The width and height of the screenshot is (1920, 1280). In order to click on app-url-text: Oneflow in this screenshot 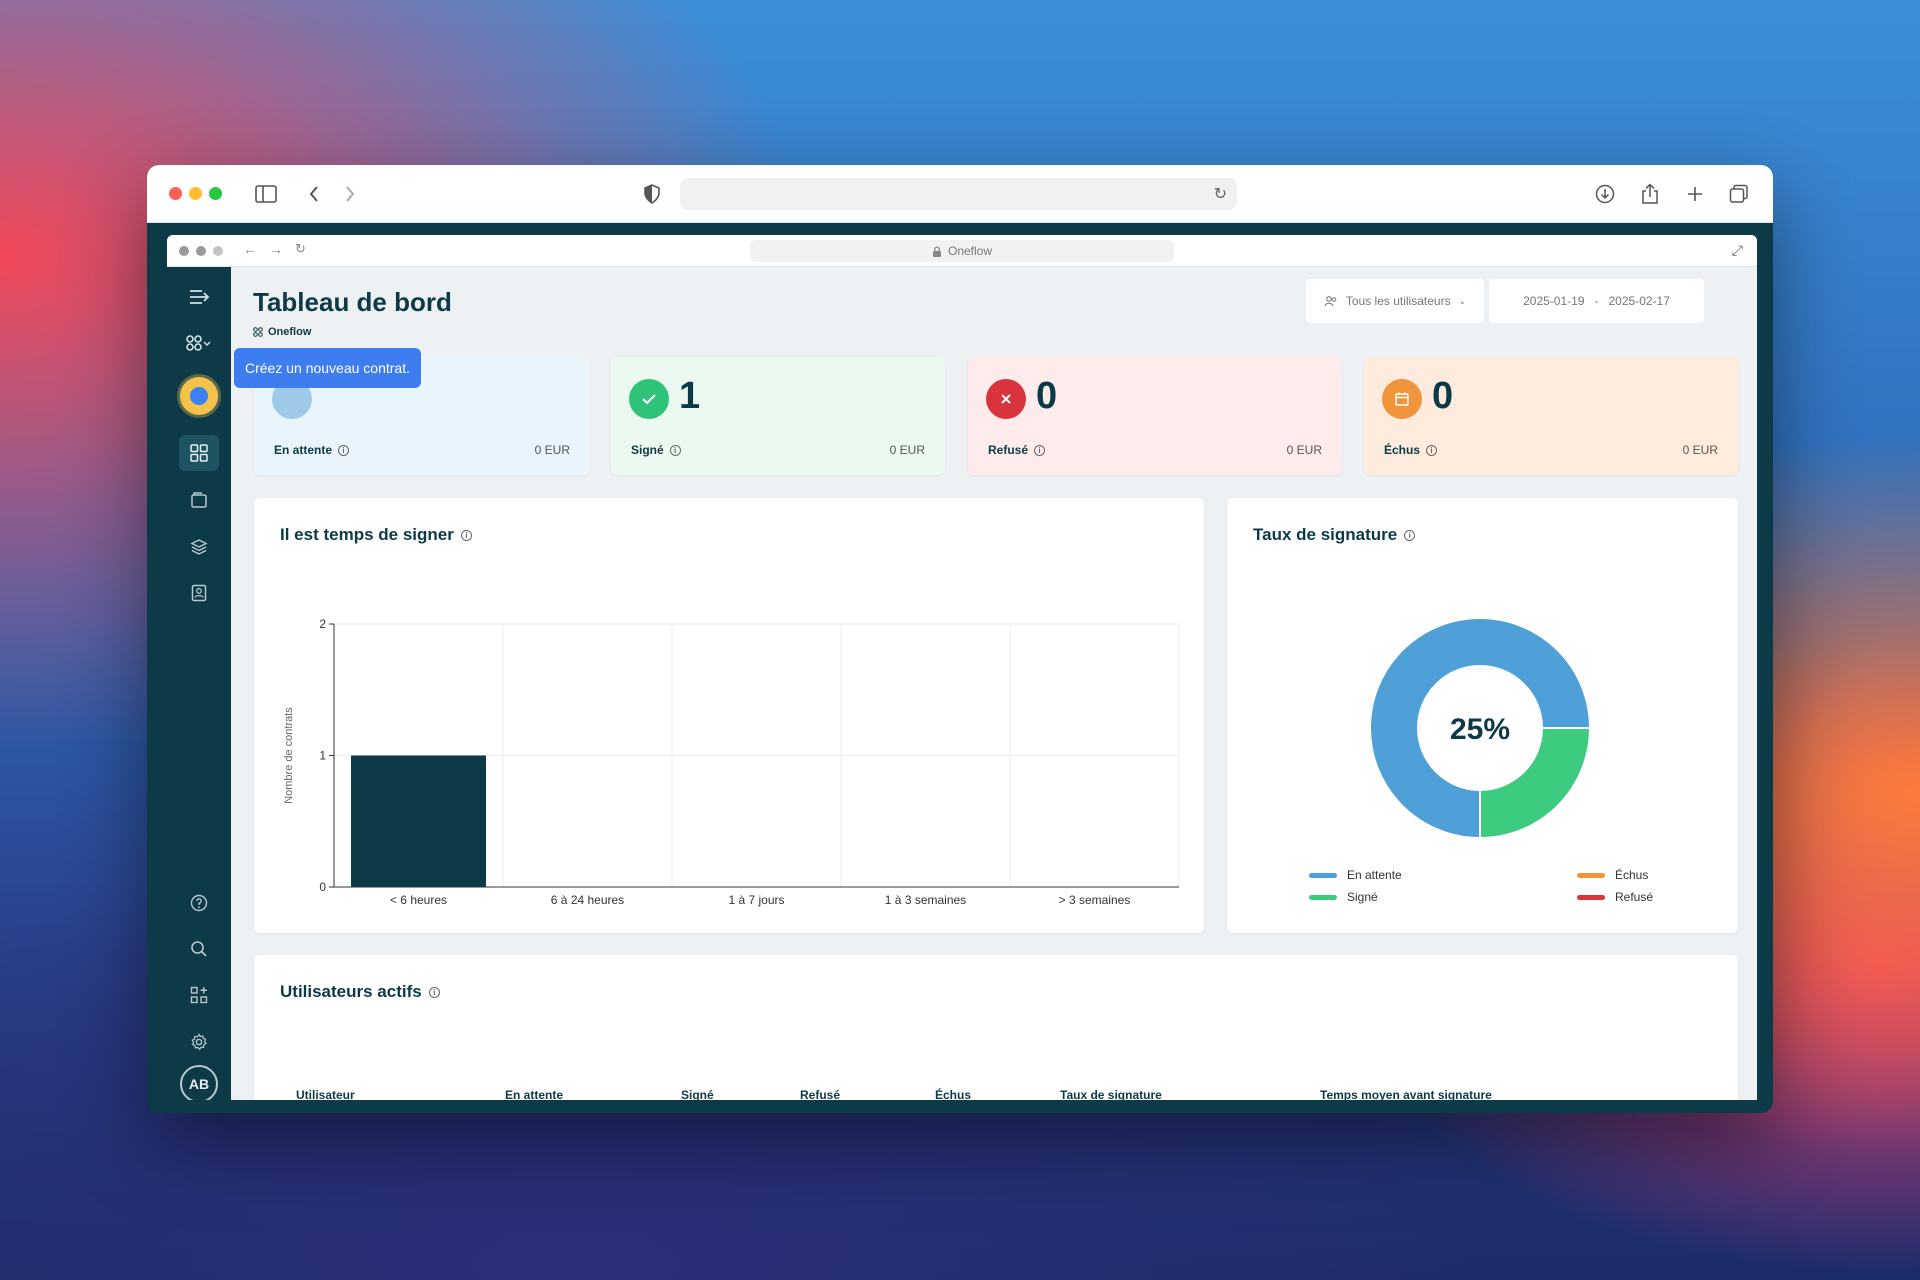, I will do `click(970, 251)`.